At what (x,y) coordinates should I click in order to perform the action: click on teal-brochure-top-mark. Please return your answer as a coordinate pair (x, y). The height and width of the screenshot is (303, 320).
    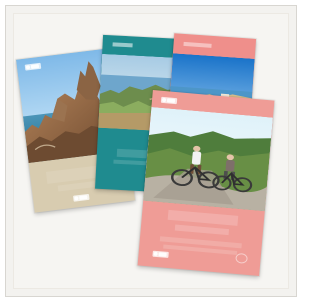
    Looking at the image, I should click on (122, 45).